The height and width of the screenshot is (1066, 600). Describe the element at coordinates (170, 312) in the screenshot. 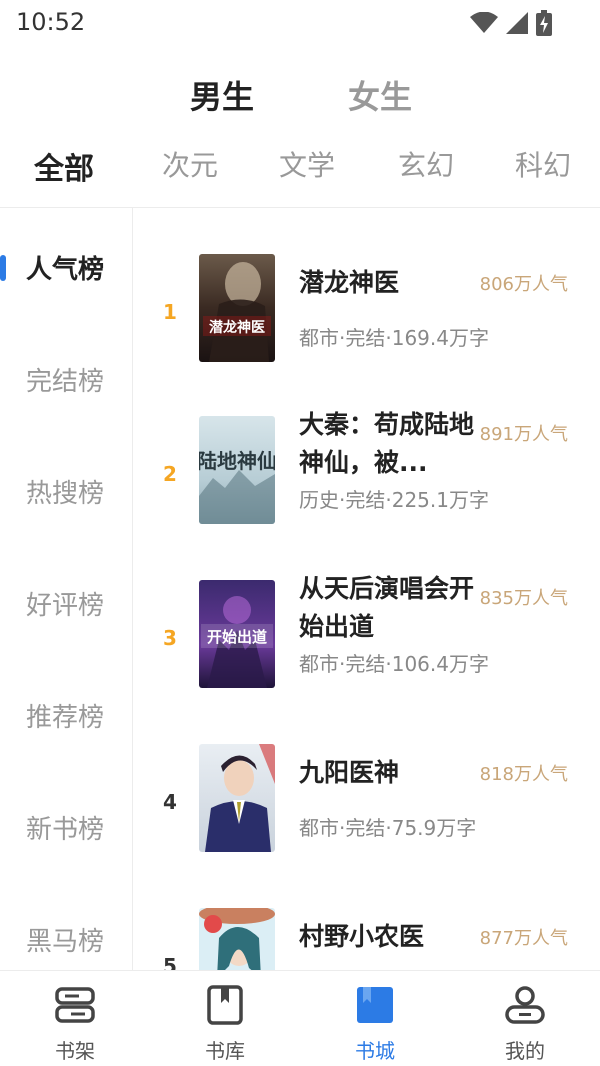

I see `rank-number: 1` at that location.